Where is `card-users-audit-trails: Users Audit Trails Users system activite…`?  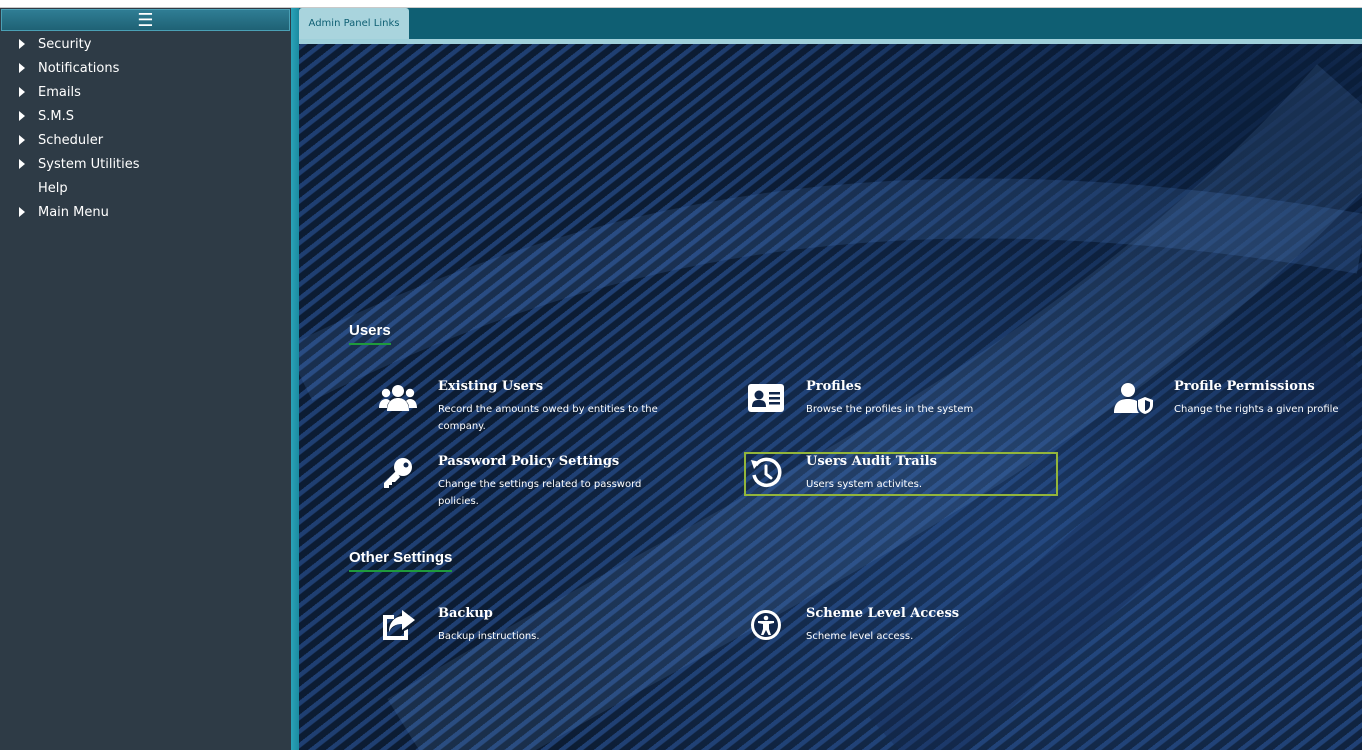 card-users-audit-trails: Users Audit Trails Users system activite… is located at coordinates (901, 474).